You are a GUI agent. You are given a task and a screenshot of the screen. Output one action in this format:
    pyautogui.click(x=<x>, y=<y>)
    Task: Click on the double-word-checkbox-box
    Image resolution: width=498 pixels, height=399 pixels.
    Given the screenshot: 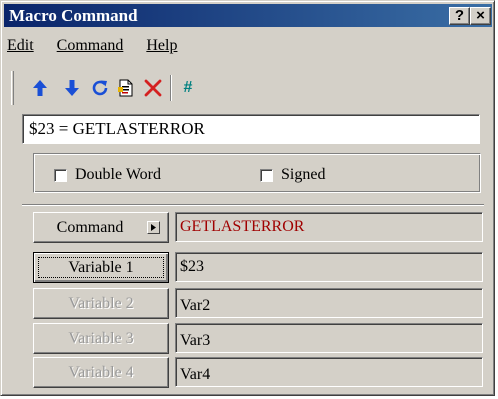 What is the action you would take?
    pyautogui.click(x=60, y=175)
    